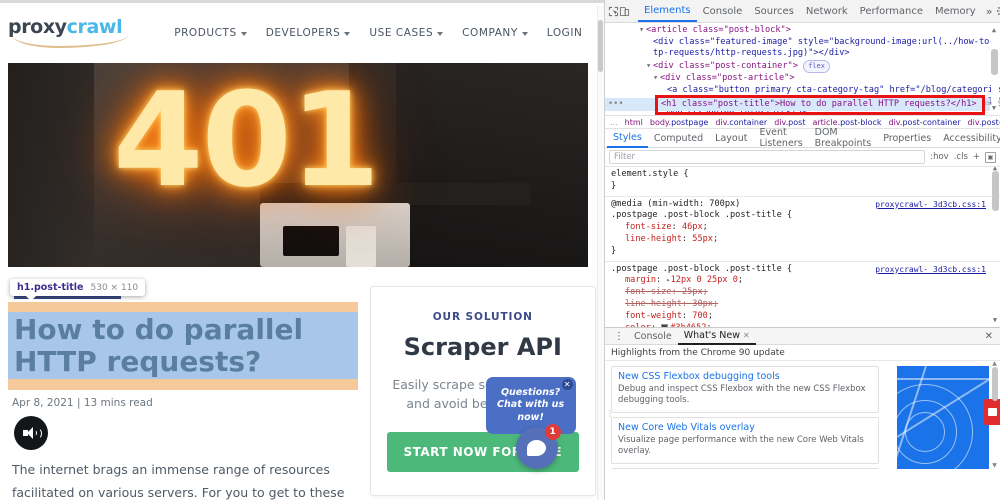 The height and width of the screenshot is (500, 1000). I want to click on css-property-value: 46px, so click(692, 227).